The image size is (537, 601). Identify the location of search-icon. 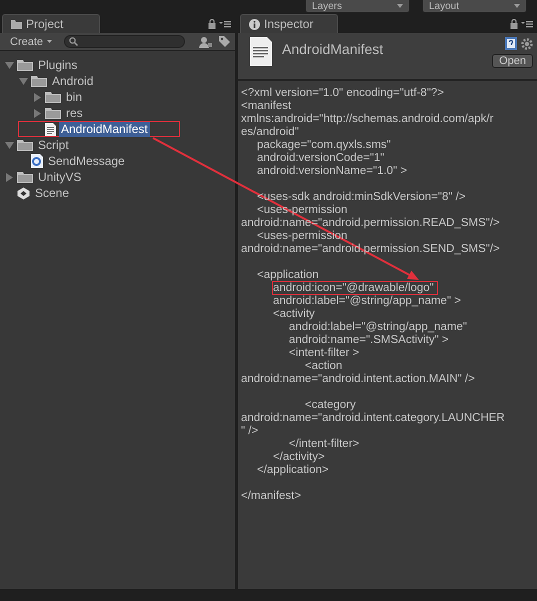
(73, 41).